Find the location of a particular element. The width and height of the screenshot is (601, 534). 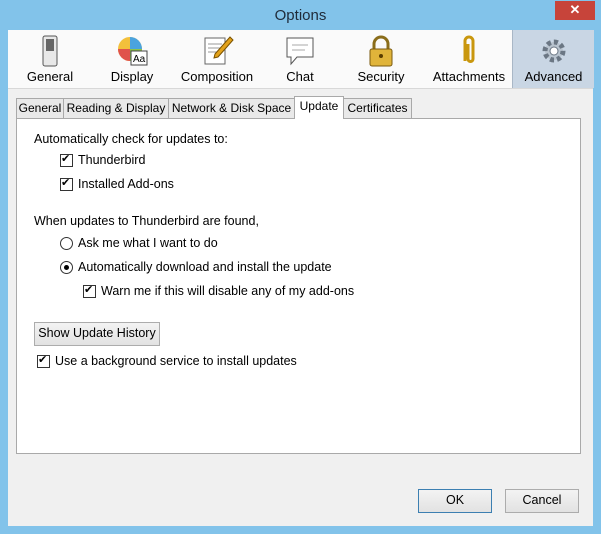

thunderbird-checkbox is located at coordinates (66, 159).